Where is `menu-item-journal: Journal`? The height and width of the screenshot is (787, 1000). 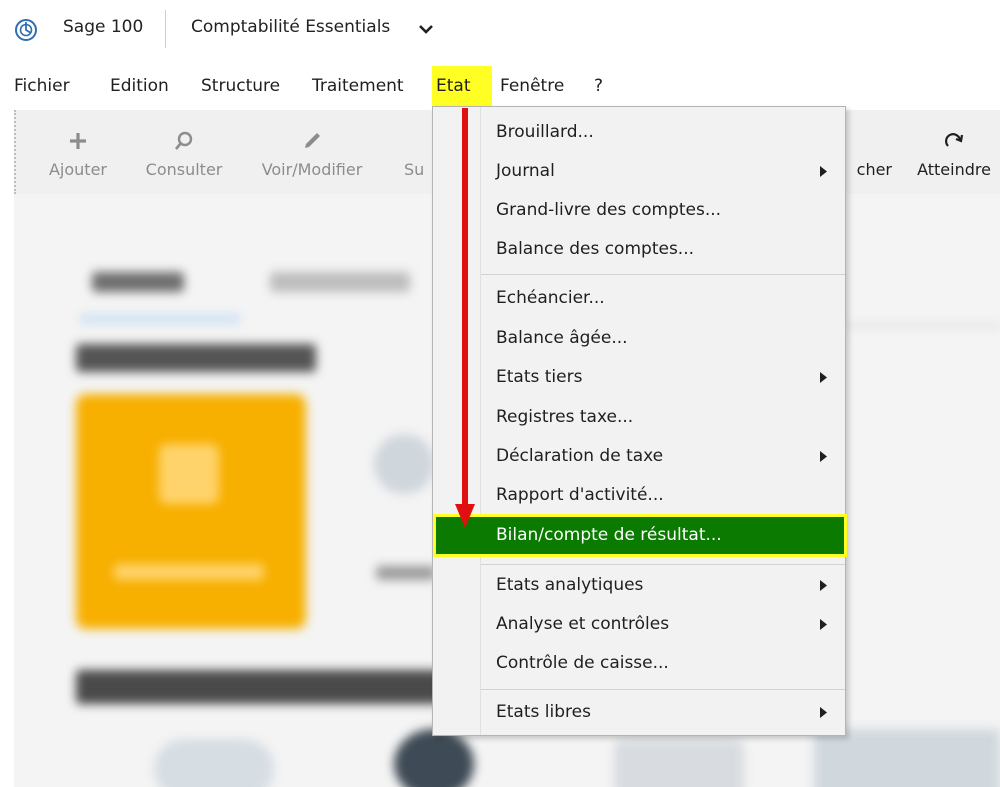 menu-item-journal: Journal is located at coordinates (663, 171).